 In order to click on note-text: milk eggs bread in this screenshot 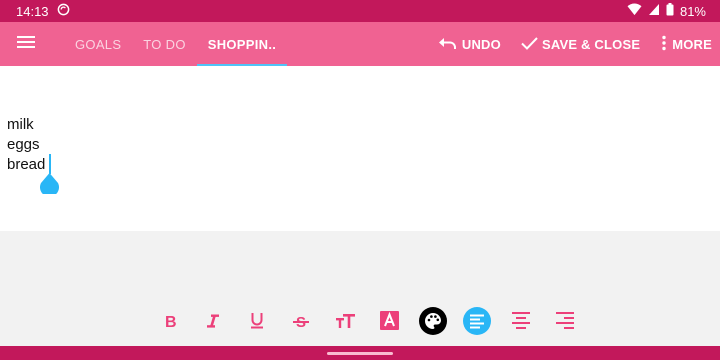, I will do `click(26, 145)`.